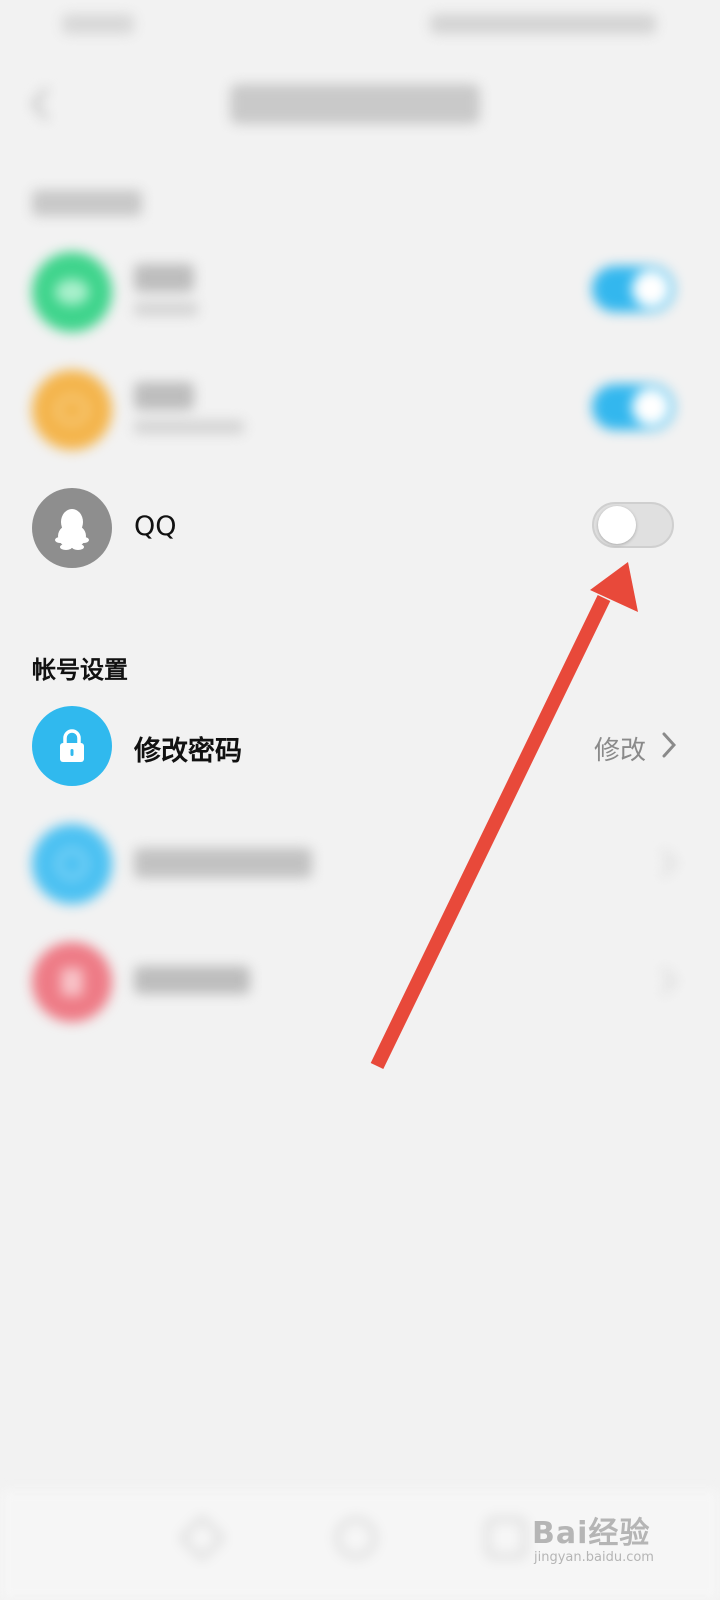 This screenshot has width=720, height=1600. What do you see at coordinates (355, 104) in the screenshot?
I see `page-title` at bounding box center [355, 104].